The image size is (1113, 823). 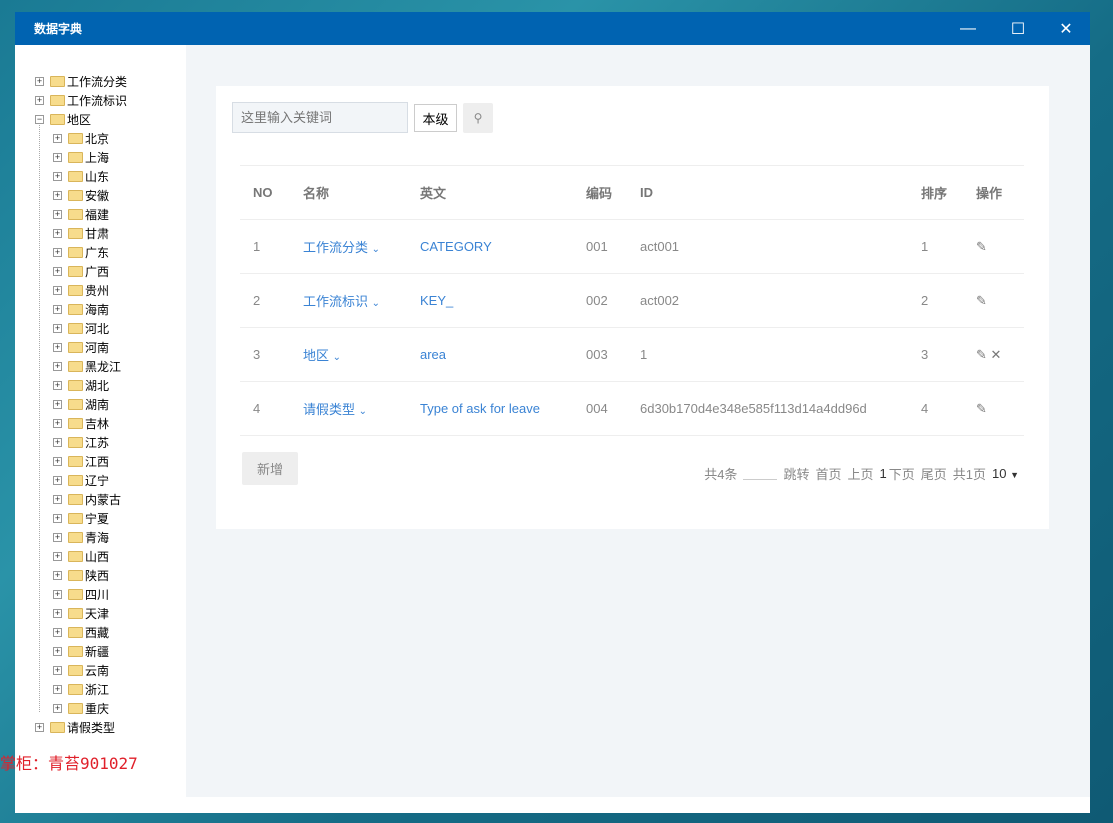 I want to click on tree-node: + 工作流标识, so click(x=81, y=100).